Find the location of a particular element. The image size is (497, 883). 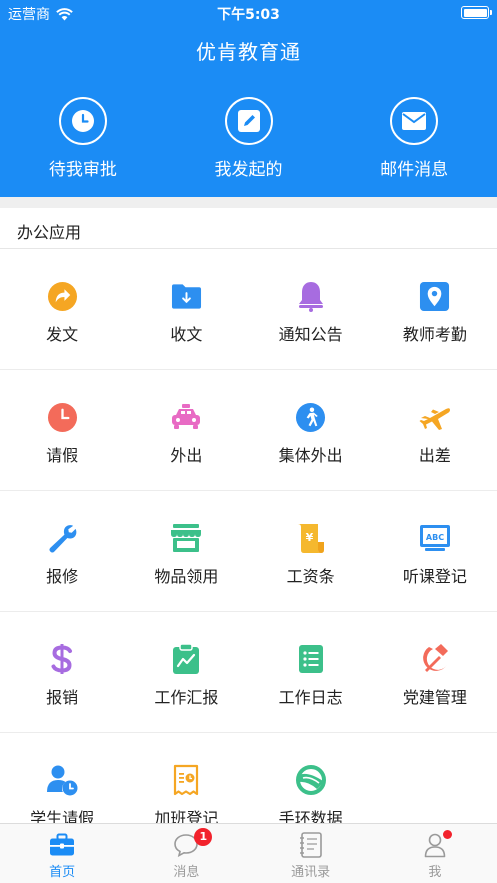

app-going-out: 外出 is located at coordinates (186, 430).